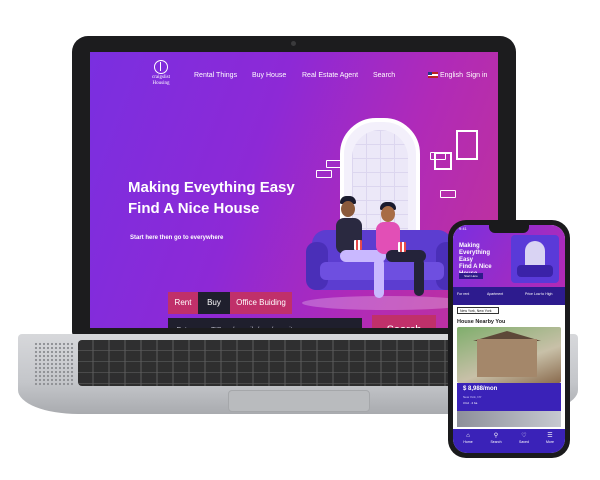 Image resolution: width=600 pixels, height=480 pixels. Describe the element at coordinates (509, 229) in the screenshot. I see `phone-notch` at that location.